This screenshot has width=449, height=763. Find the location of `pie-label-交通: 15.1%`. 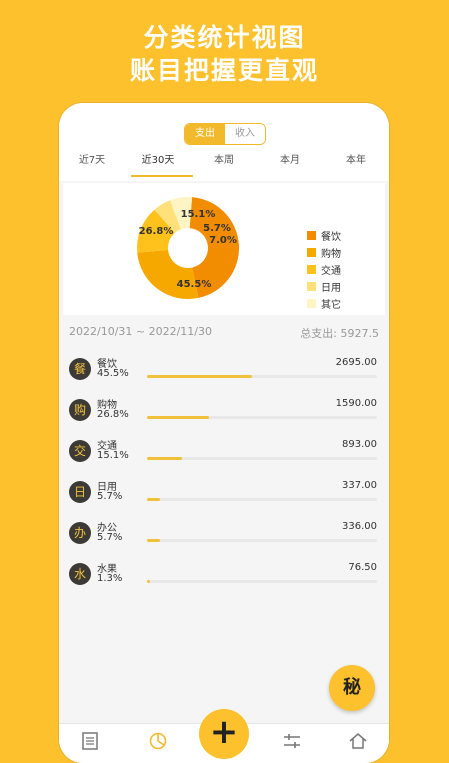

pie-label-交通: 15.1% is located at coordinates (198, 214).